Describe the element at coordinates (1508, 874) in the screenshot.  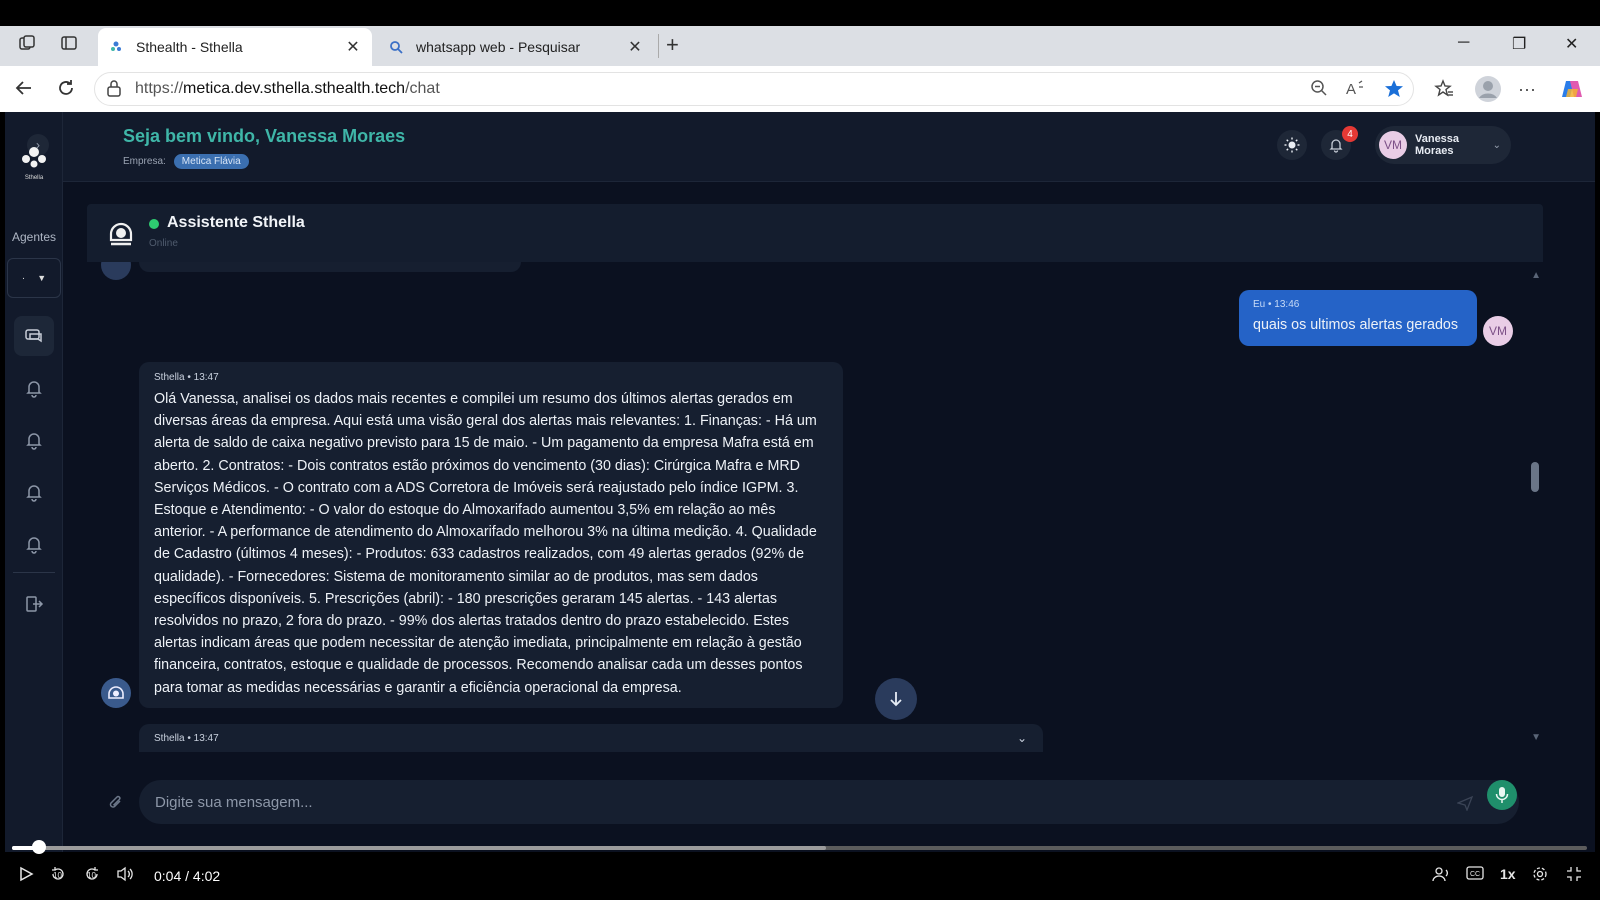
I see `playback-speed-button: 1x` at that location.